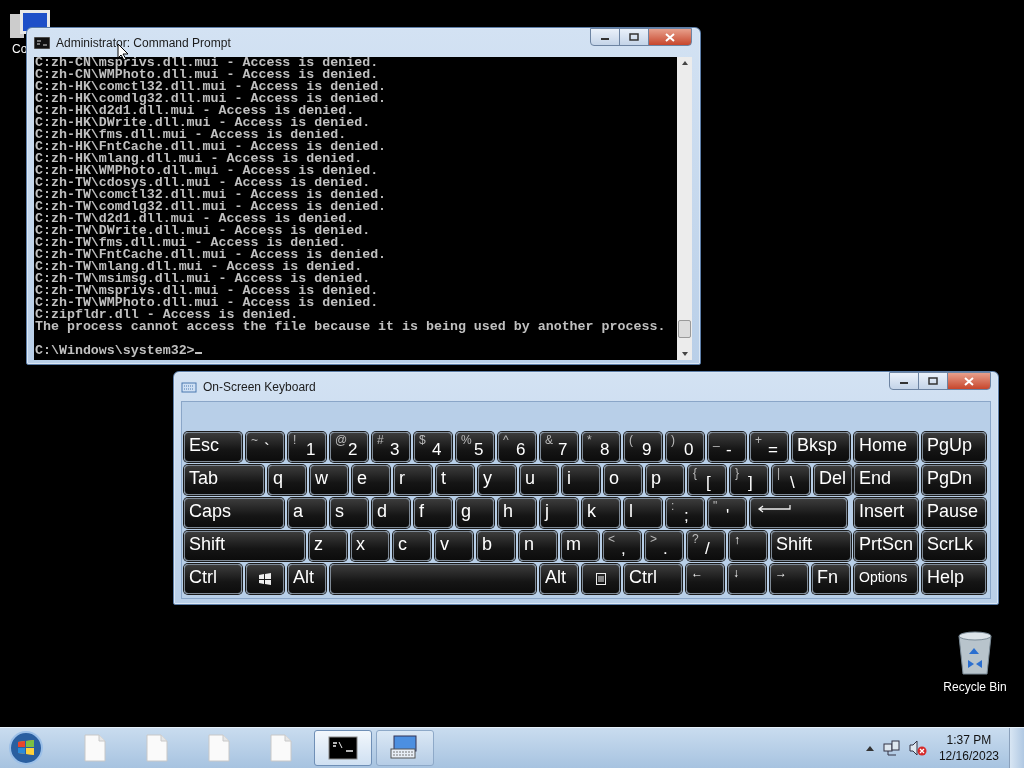 The height and width of the screenshot is (768, 1024). What do you see at coordinates (706, 546) in the screenshot?
I see `keyboard-key: ? /` at bounding box center [706, 546].